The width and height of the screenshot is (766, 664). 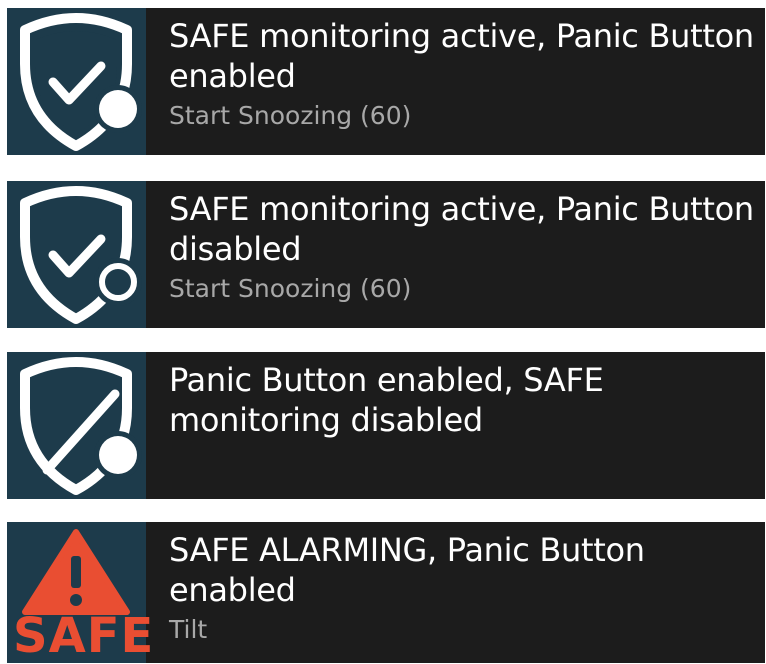 What do you see at coordinates (84, 636) in the screenshot?
I see `safe-logo-text: SAFE` at bounding box center [84, 636].